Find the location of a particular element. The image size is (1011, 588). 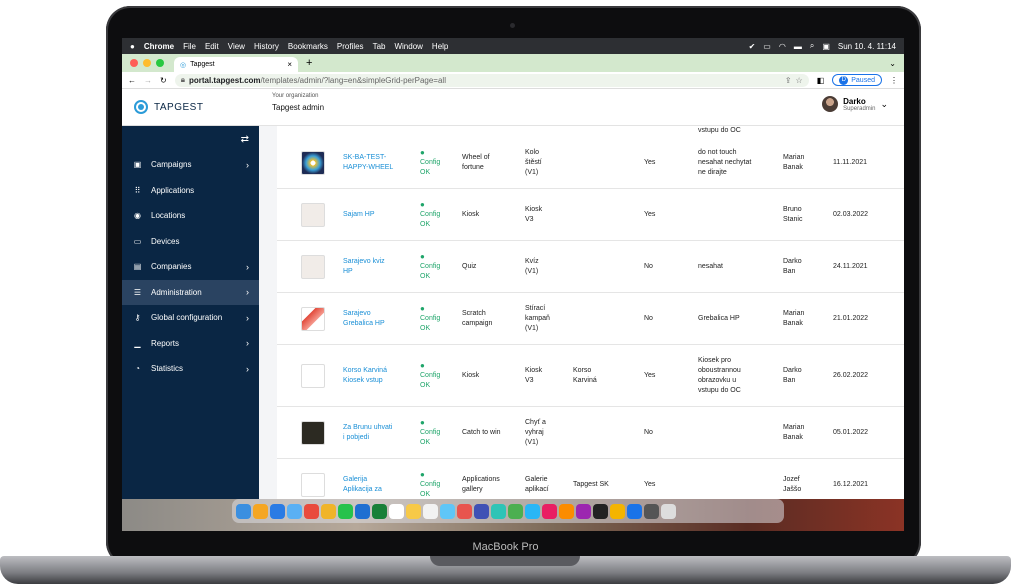

campaign-name-text: Sarajevo Grebalica HP is located at coordinates (364, 319).